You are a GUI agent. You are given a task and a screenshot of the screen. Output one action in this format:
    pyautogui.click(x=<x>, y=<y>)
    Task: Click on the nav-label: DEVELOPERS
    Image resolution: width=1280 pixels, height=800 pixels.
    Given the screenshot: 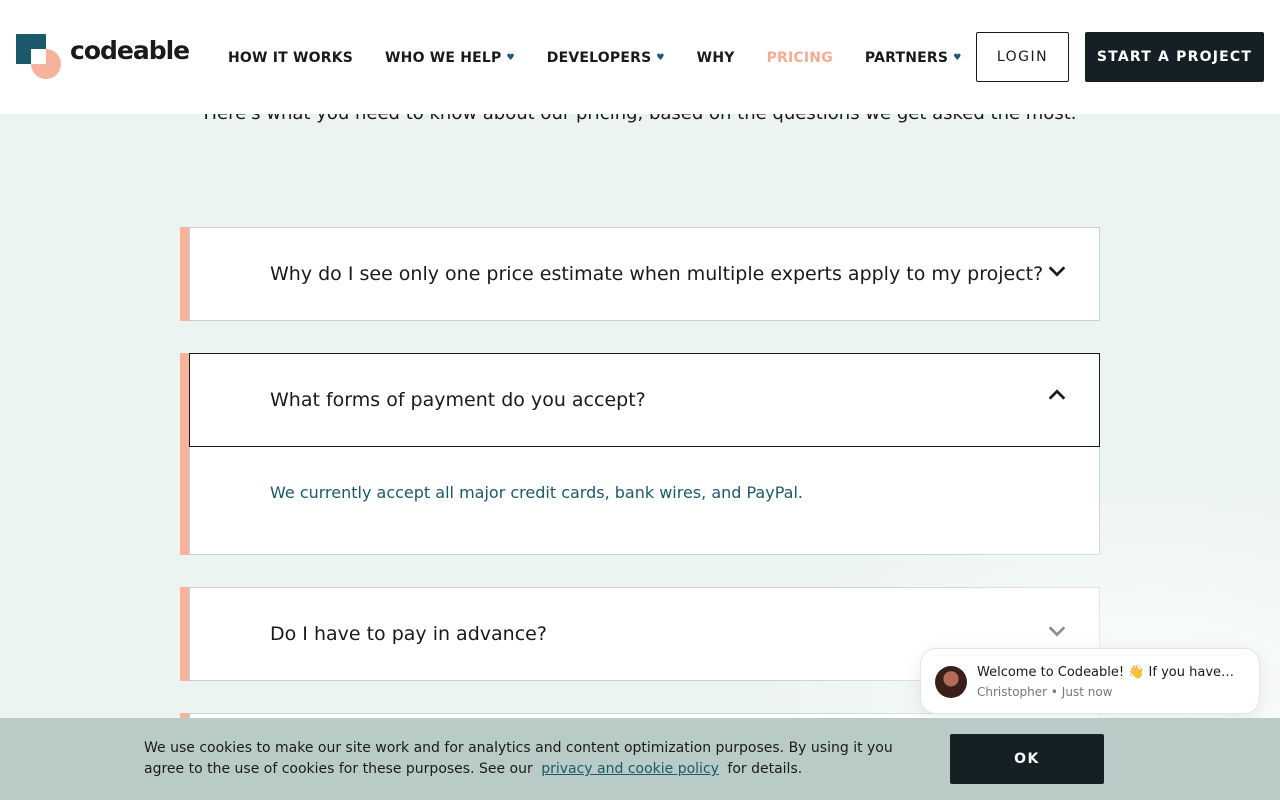 What is the action you would take?
    pyautogui.click(x=599, y=58)
    